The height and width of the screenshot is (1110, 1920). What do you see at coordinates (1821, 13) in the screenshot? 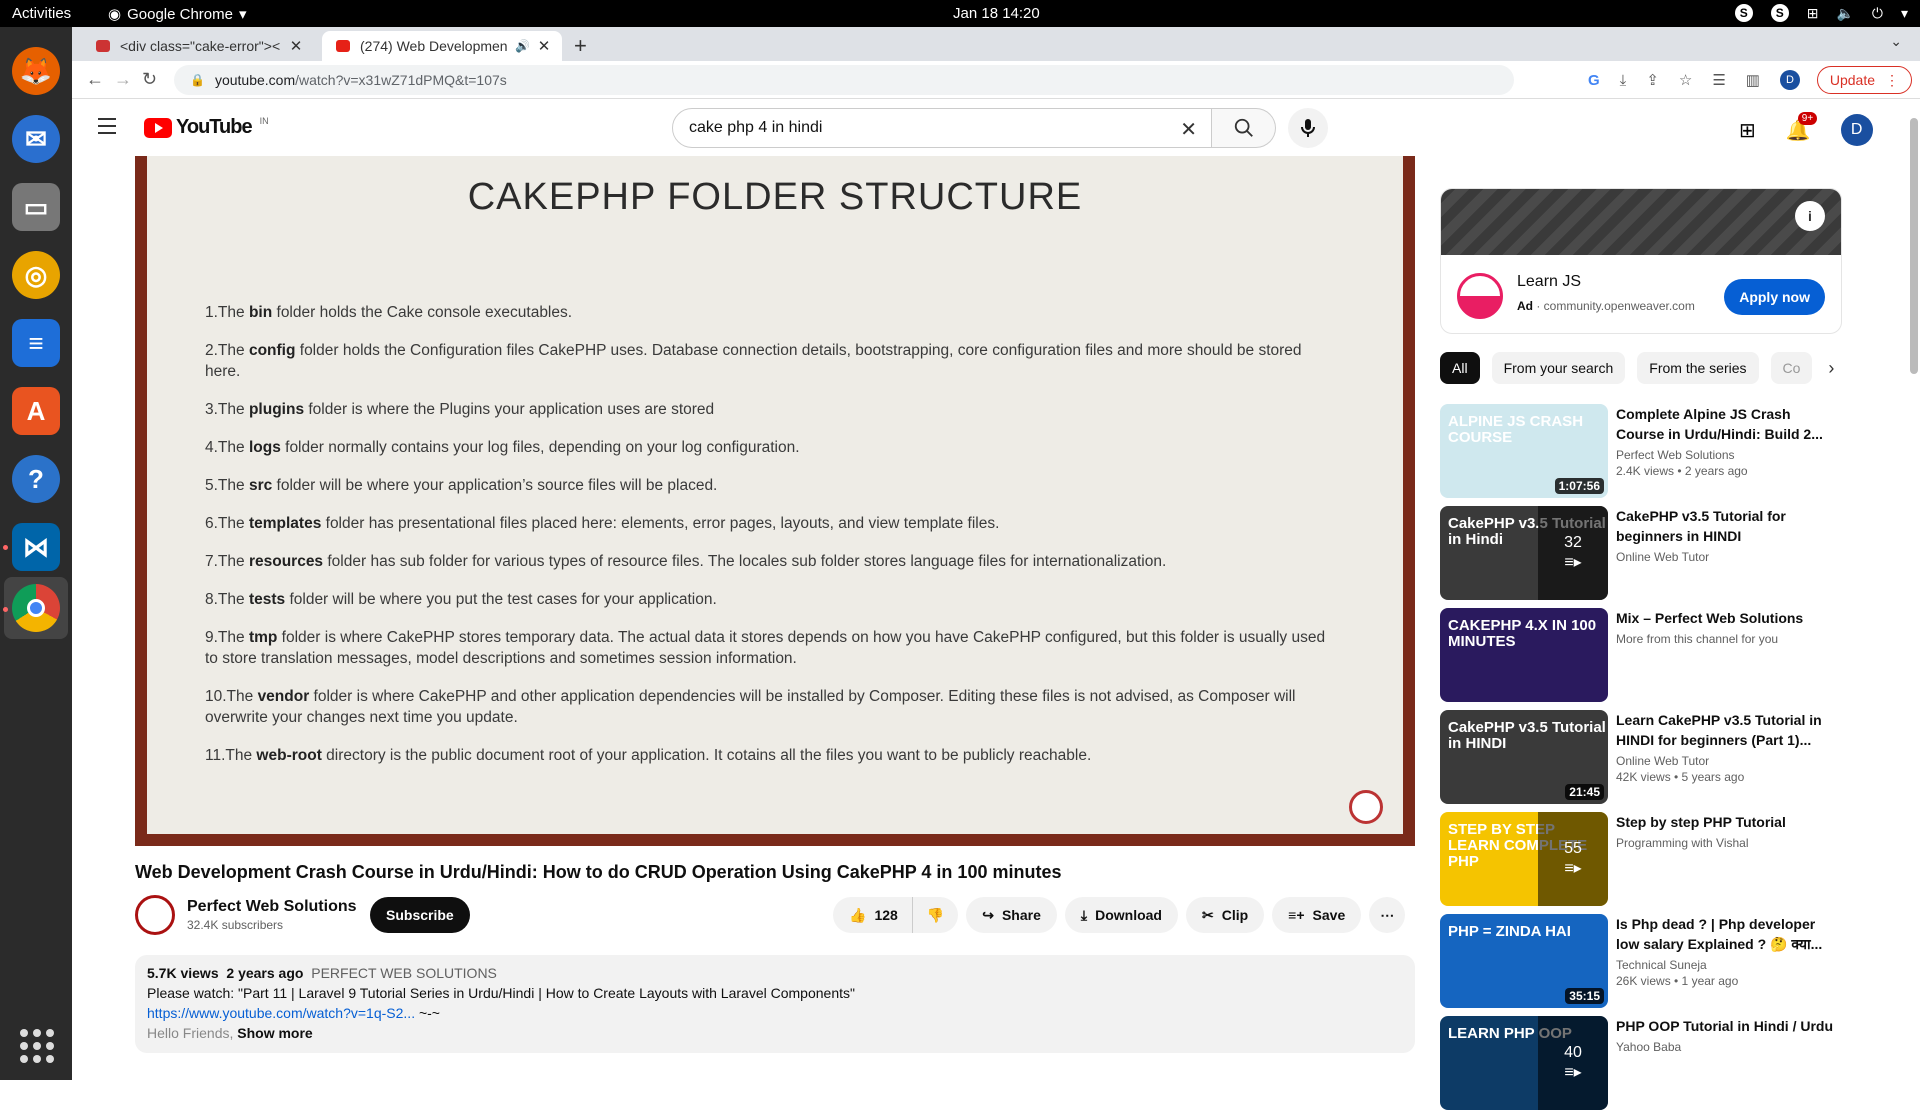
I see `system-tray: S S ⊞ 🔈 ⏻ ▾` at bounding box center [1821, 13].